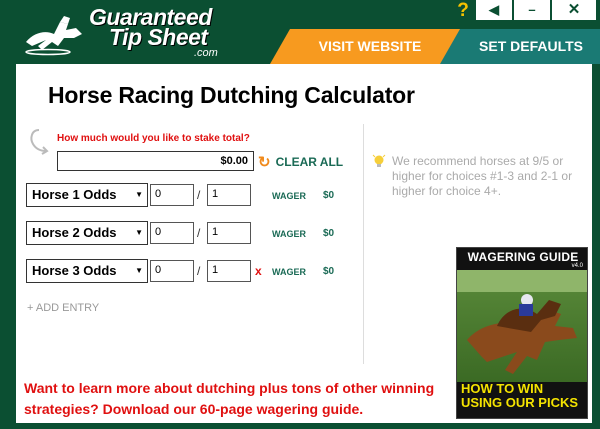 This screenshot has height=429, width=600. What do you see at coordinates (172, 195) in the screenshot?
I see `horse-1-numerator-input: 0` at bounding box center [172, 195].